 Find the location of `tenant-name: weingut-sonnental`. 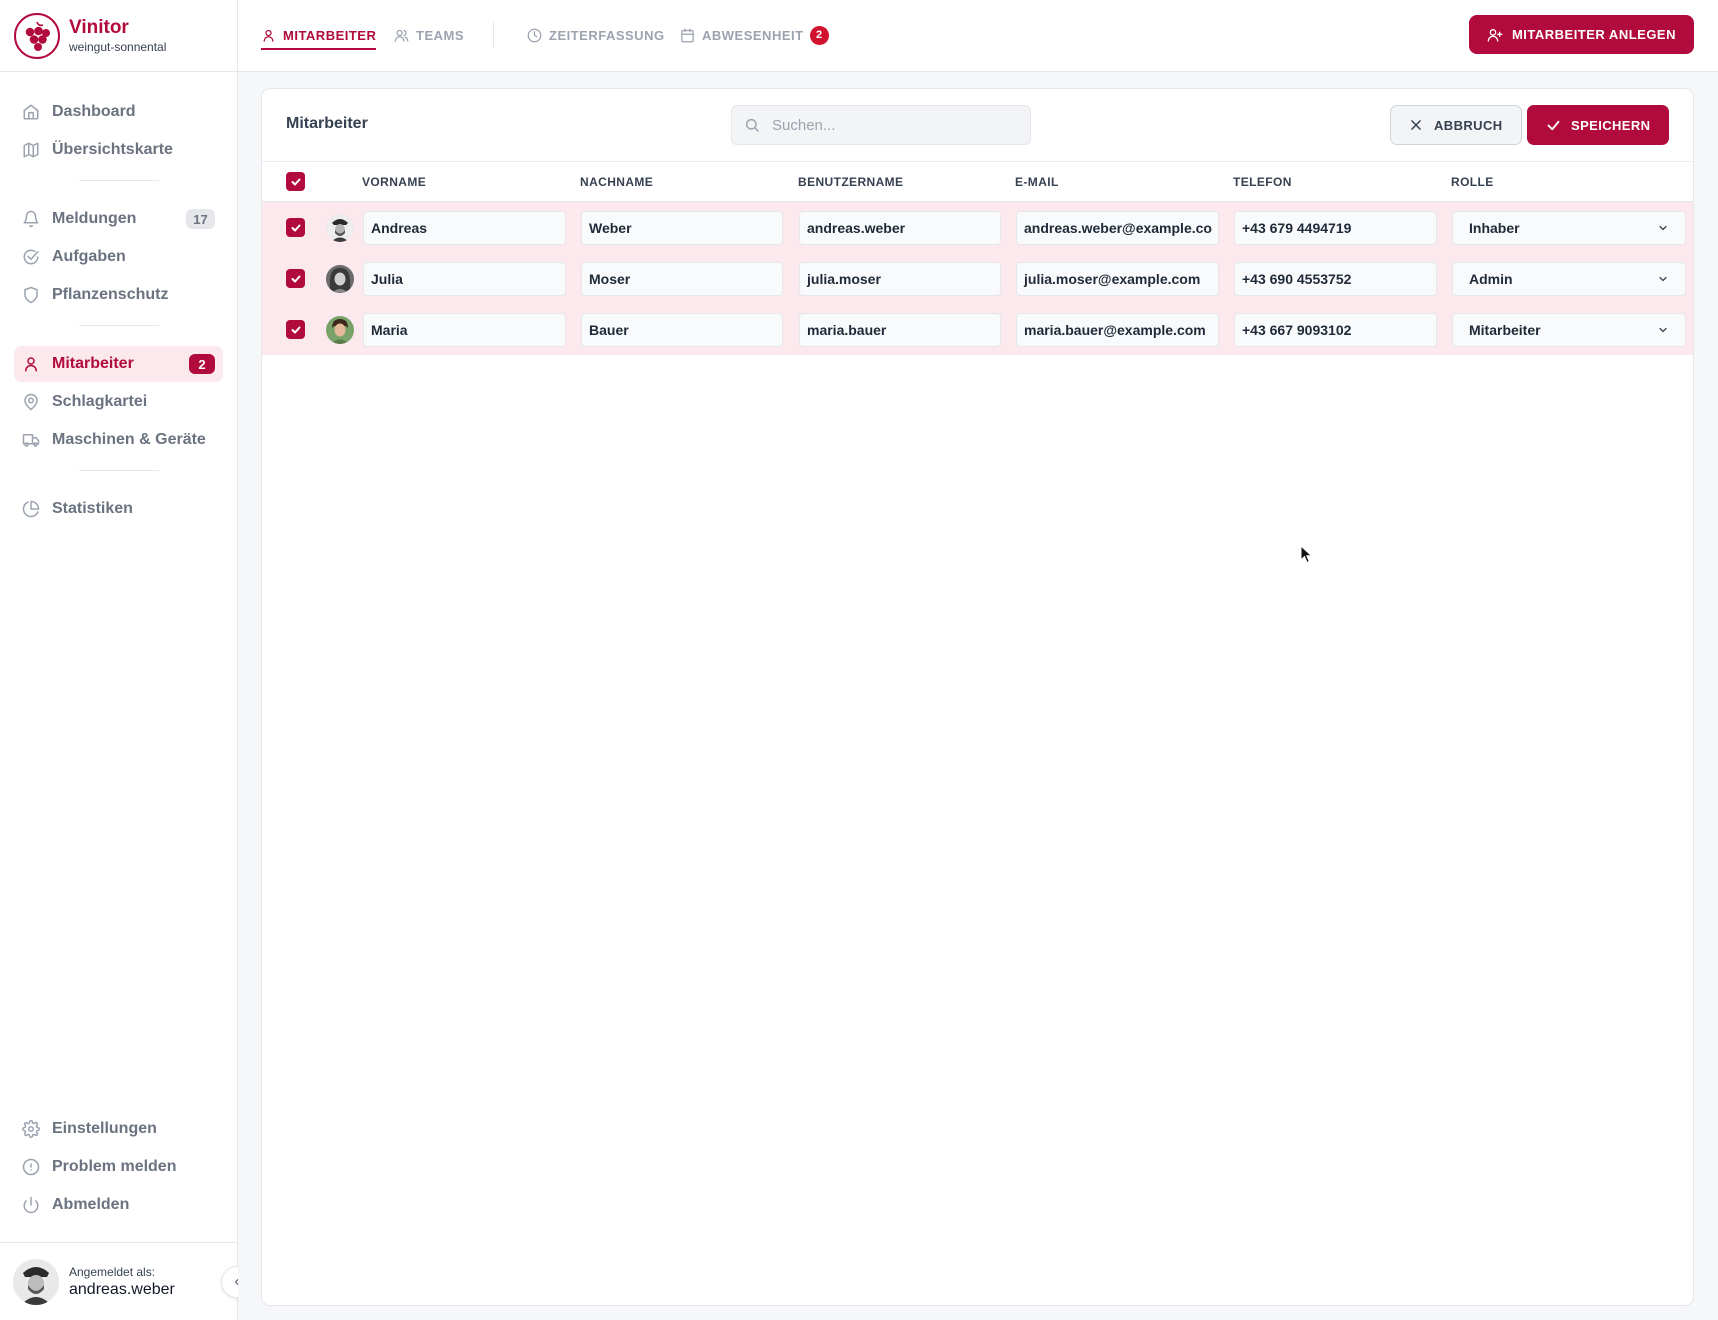

tenant-name: weingut-sonnental is located at coordinates (118, 46).